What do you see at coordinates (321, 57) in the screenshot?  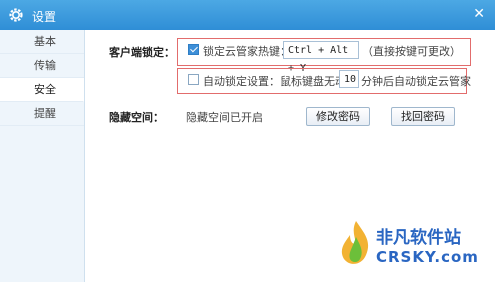 I see `hotkey-input: Ctrl + Alt + Y` at bounding box center [321, 57].